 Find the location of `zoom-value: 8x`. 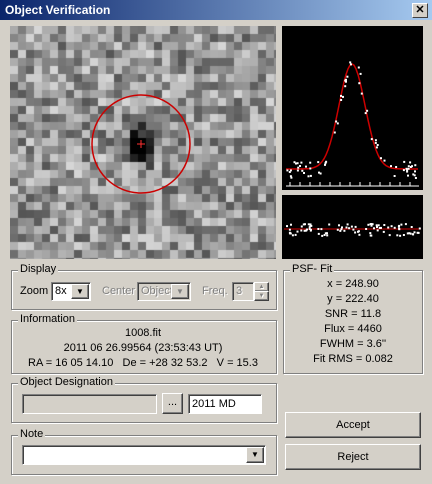

zoom-value: 8x is located at coordinates (61, 291).